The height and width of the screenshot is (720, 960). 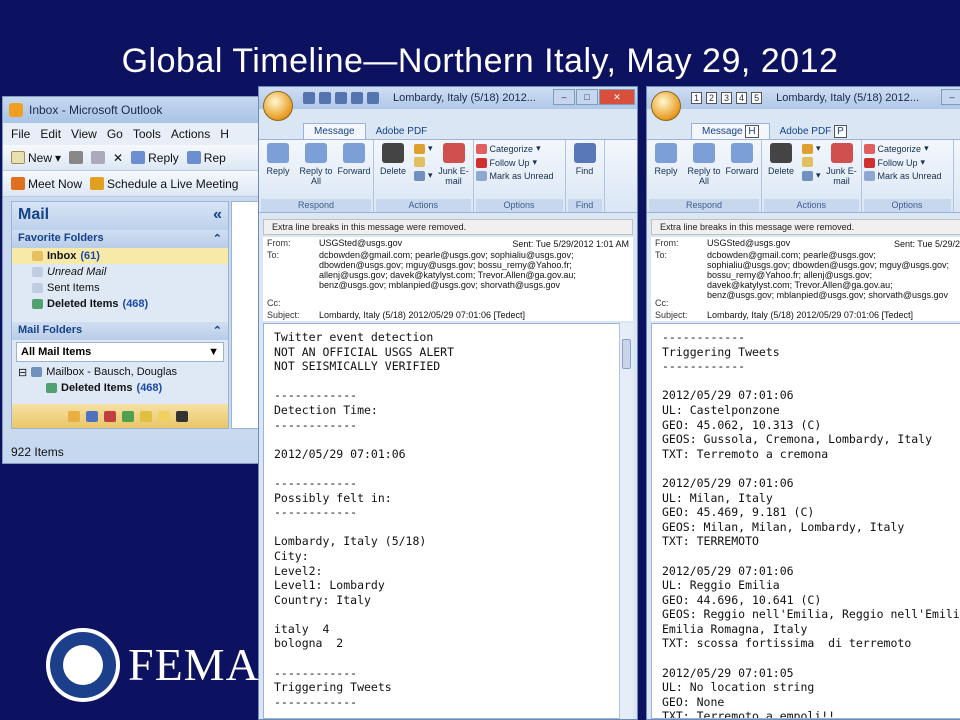 What do you see at coordinates (83, 665) in the screenshot?
I see `dhs-seal-icon` at bounding box center [83, 665].